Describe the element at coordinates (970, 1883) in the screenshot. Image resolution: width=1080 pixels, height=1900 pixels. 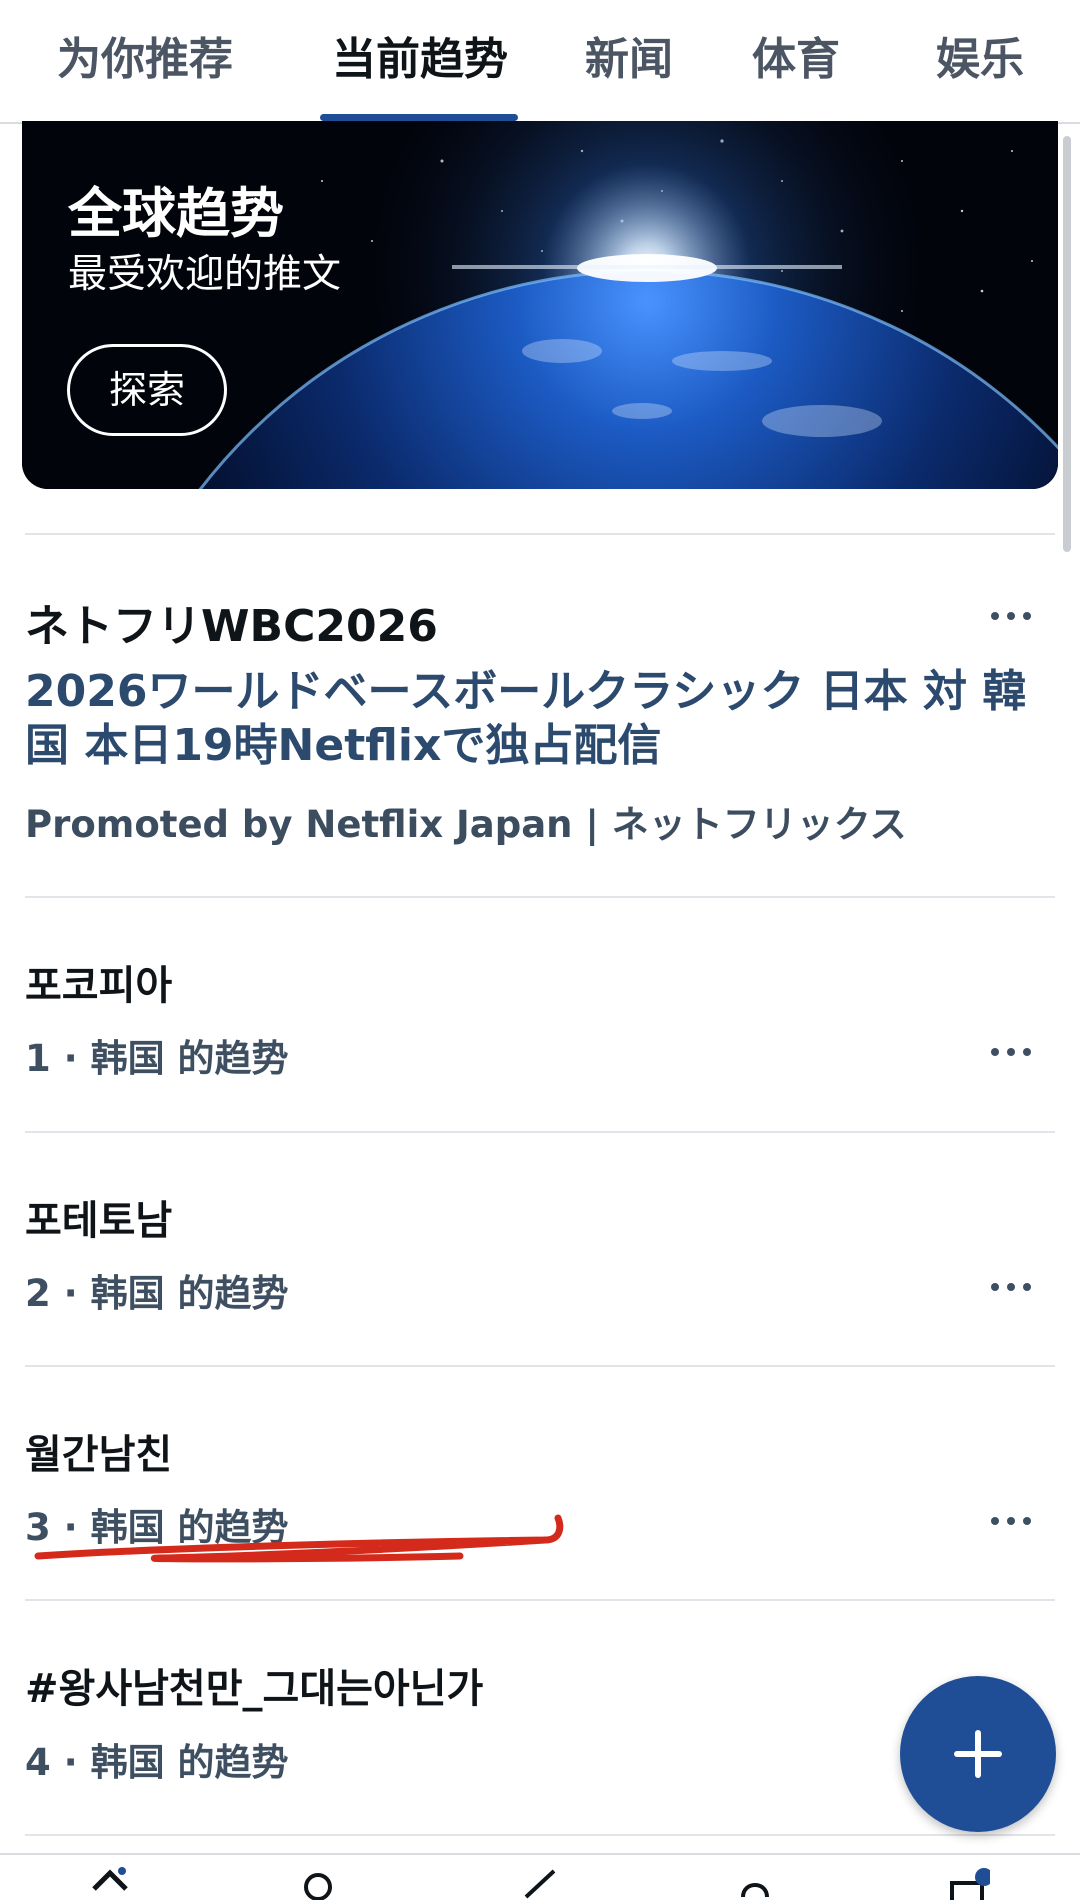
I see `mail-icon` at that location.